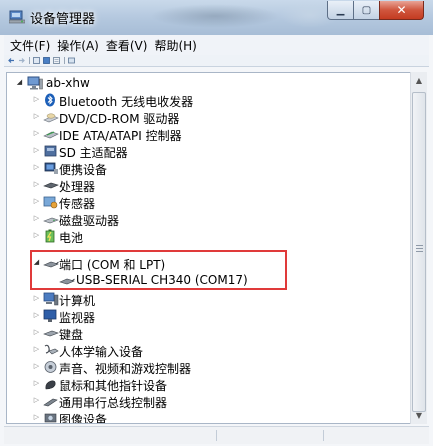  What do you see at coordinates (51, 220) in the screenshot?
I see `disk-drive-icon` at bounding box center [51, 220].